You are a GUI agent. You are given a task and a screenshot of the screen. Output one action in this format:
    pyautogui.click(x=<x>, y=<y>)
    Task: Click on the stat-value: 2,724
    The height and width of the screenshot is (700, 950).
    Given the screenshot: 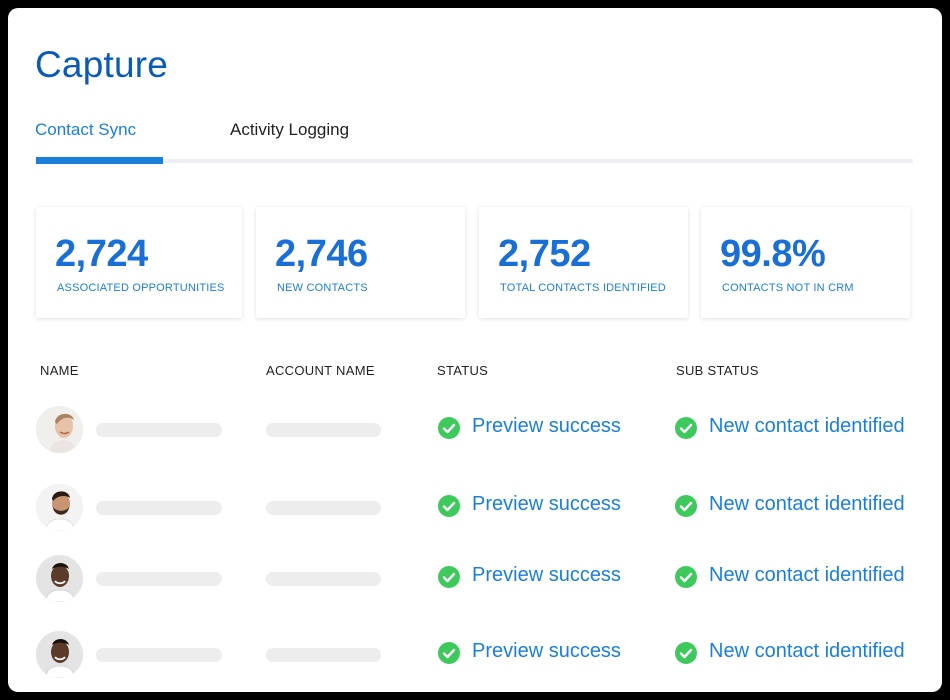 What is the action you would take?
    pyautogui.click(x=101, y=254)
    